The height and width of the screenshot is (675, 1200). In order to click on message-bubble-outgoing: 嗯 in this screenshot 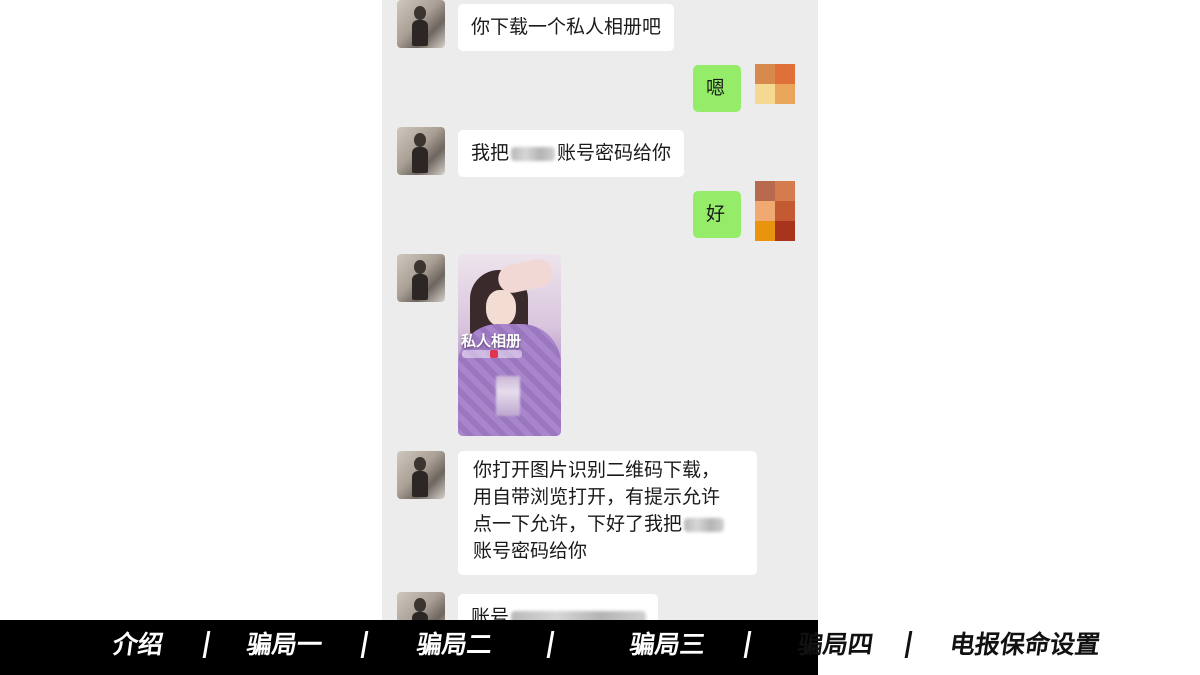, I will do `click(717, 88)`.